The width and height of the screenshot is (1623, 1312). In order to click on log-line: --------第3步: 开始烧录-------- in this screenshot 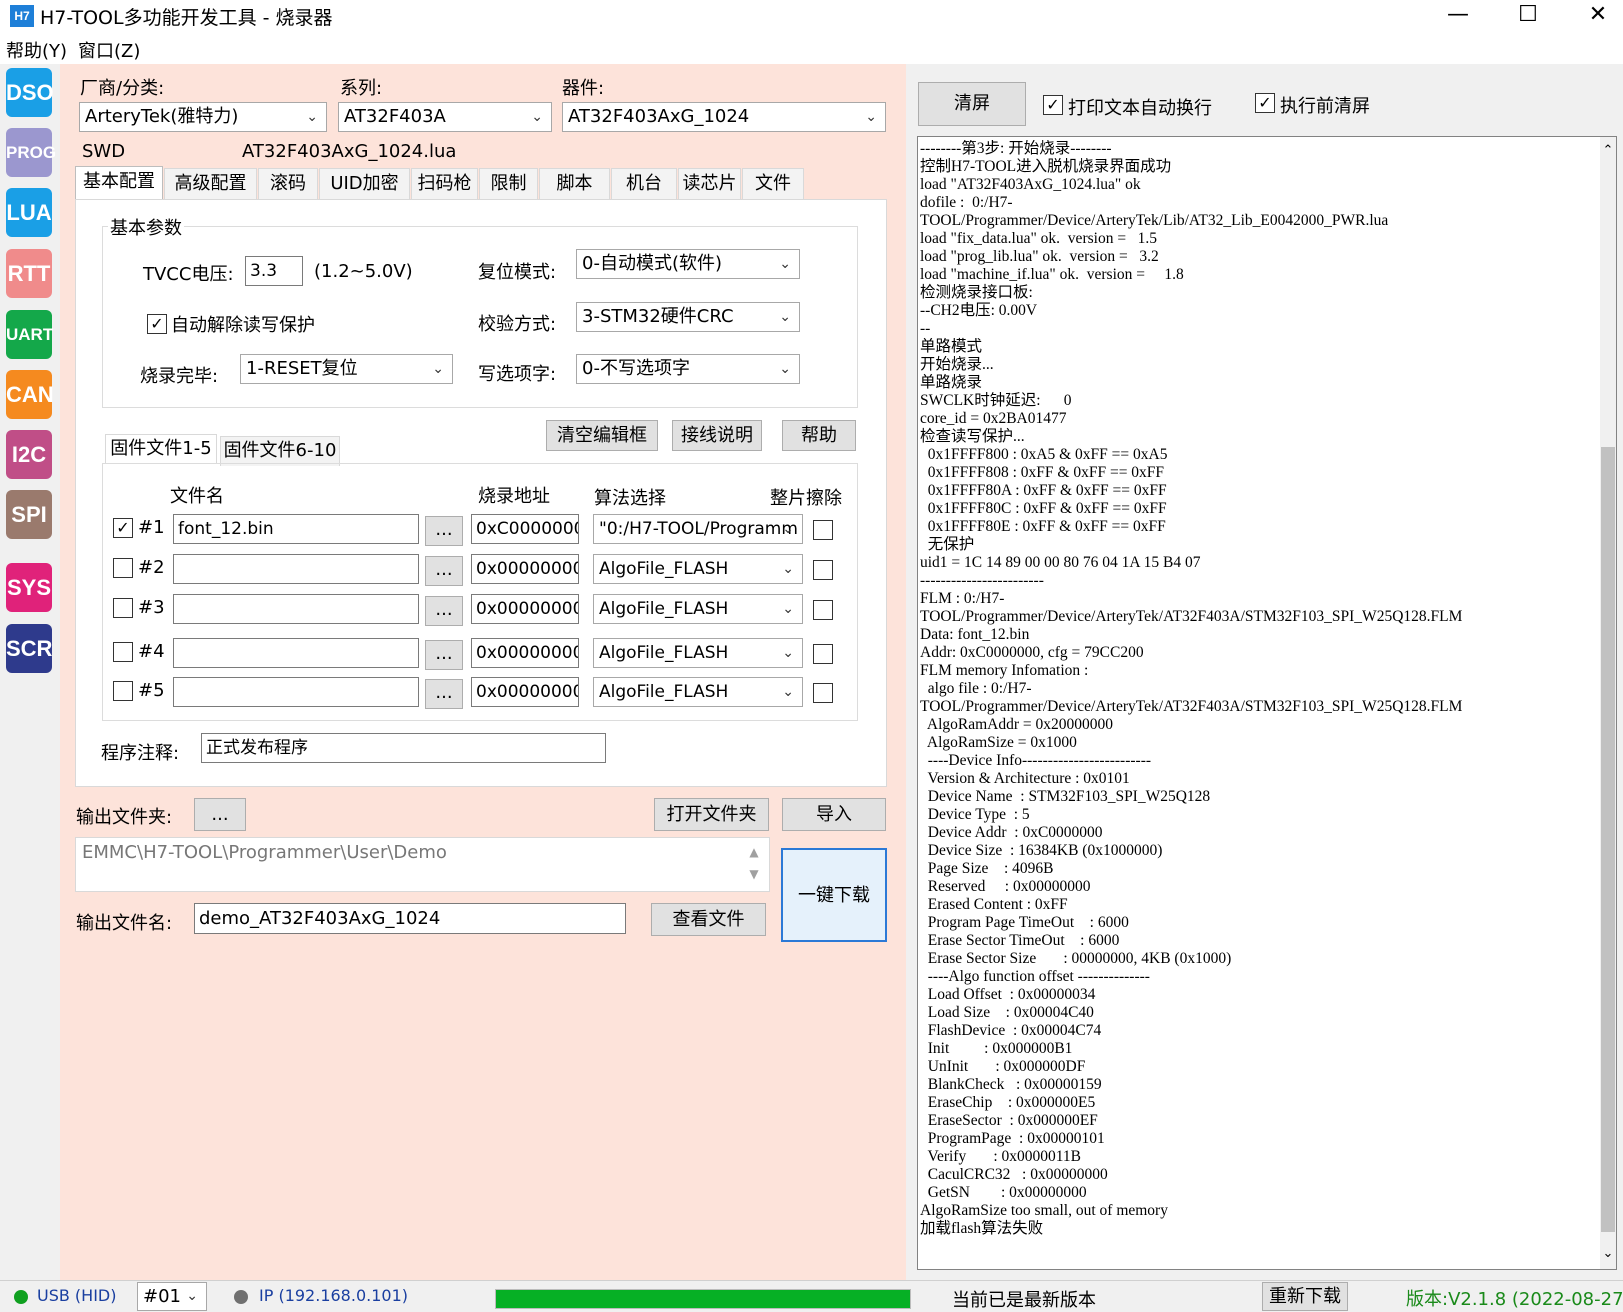, I will do `click(1016, 148)`.